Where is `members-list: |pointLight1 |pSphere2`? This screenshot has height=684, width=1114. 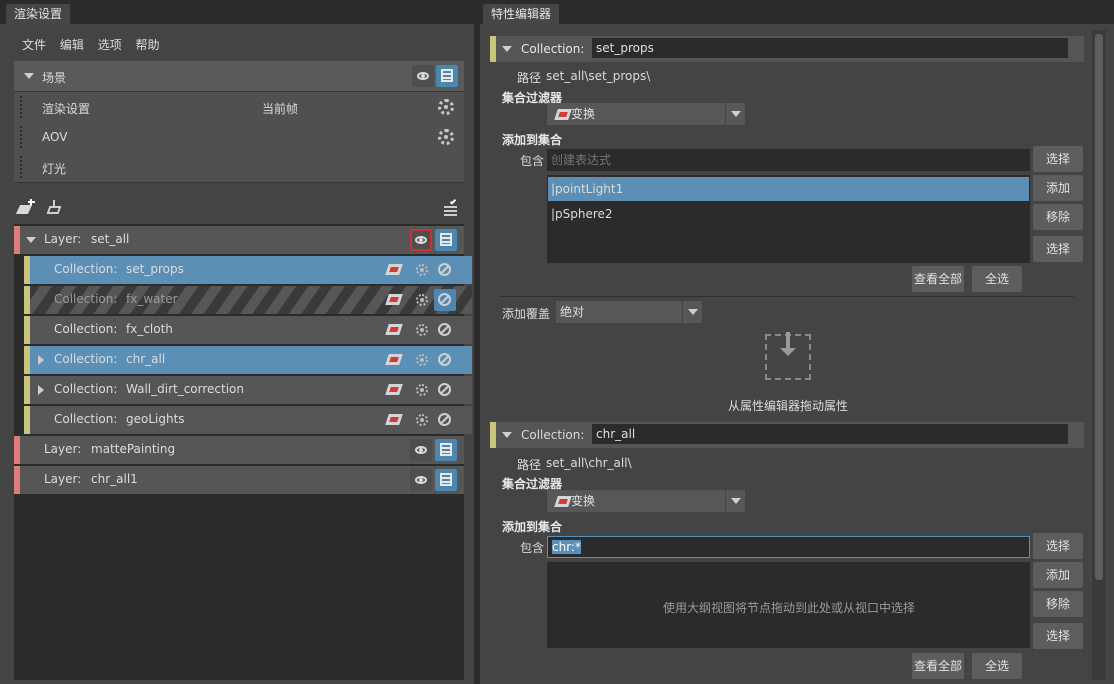
members-list: |pointLight1 |pSphere2 is located at coordinates (788, 219).